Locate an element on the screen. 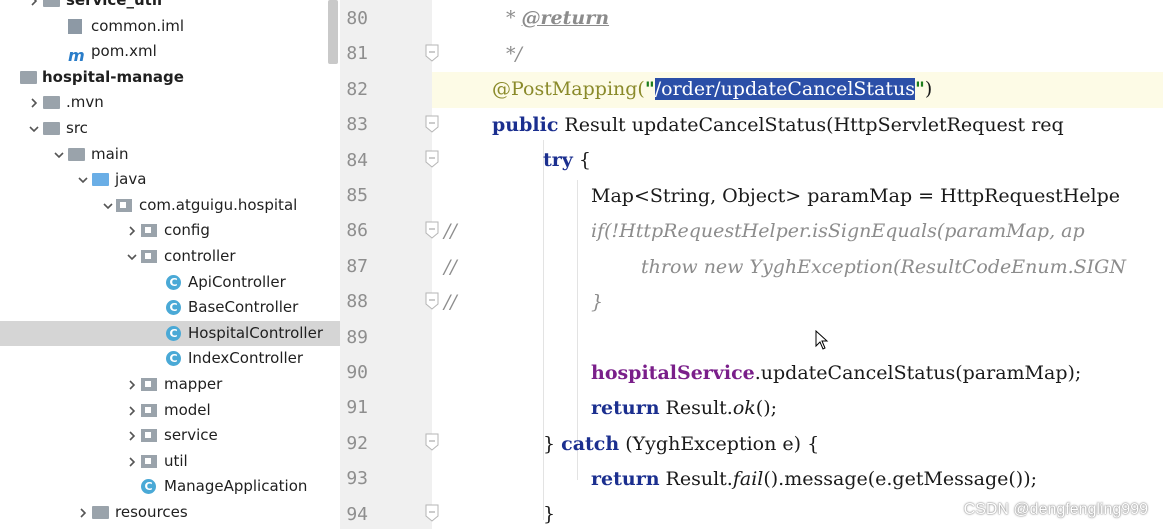 This screenshot has height=529, width=1163. tree-item-label: pom.xml is located at coordinates (124, 51).